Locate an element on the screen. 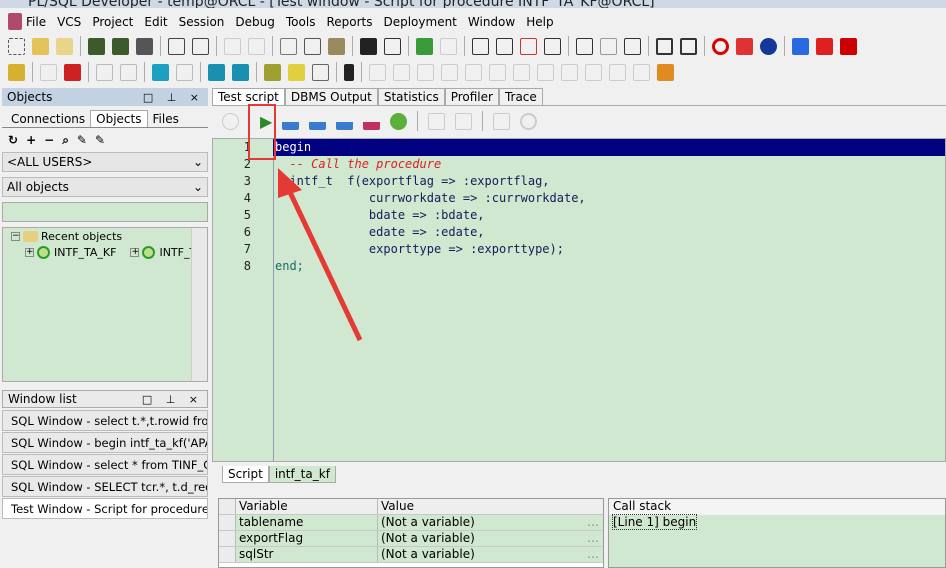 The width and height of the screenshot is (946, 568). tab-connections: Connections is located at coordinates (48, 119).